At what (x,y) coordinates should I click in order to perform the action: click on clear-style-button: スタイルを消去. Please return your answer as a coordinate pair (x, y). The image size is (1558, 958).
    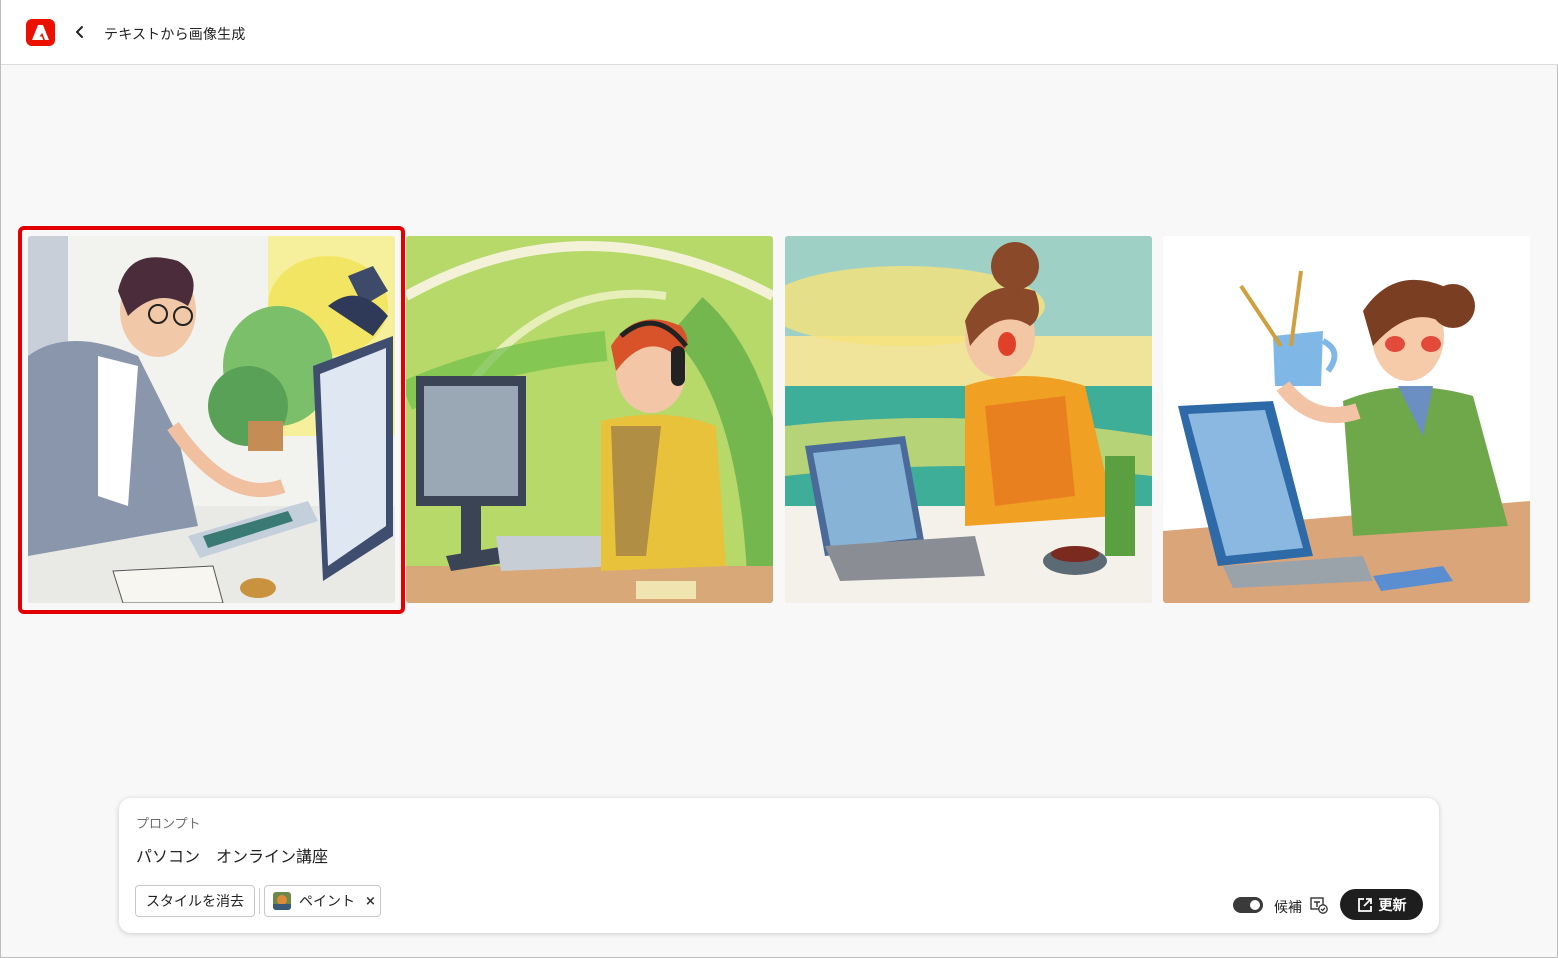
    Looking at the image, I should click on (195, 901).